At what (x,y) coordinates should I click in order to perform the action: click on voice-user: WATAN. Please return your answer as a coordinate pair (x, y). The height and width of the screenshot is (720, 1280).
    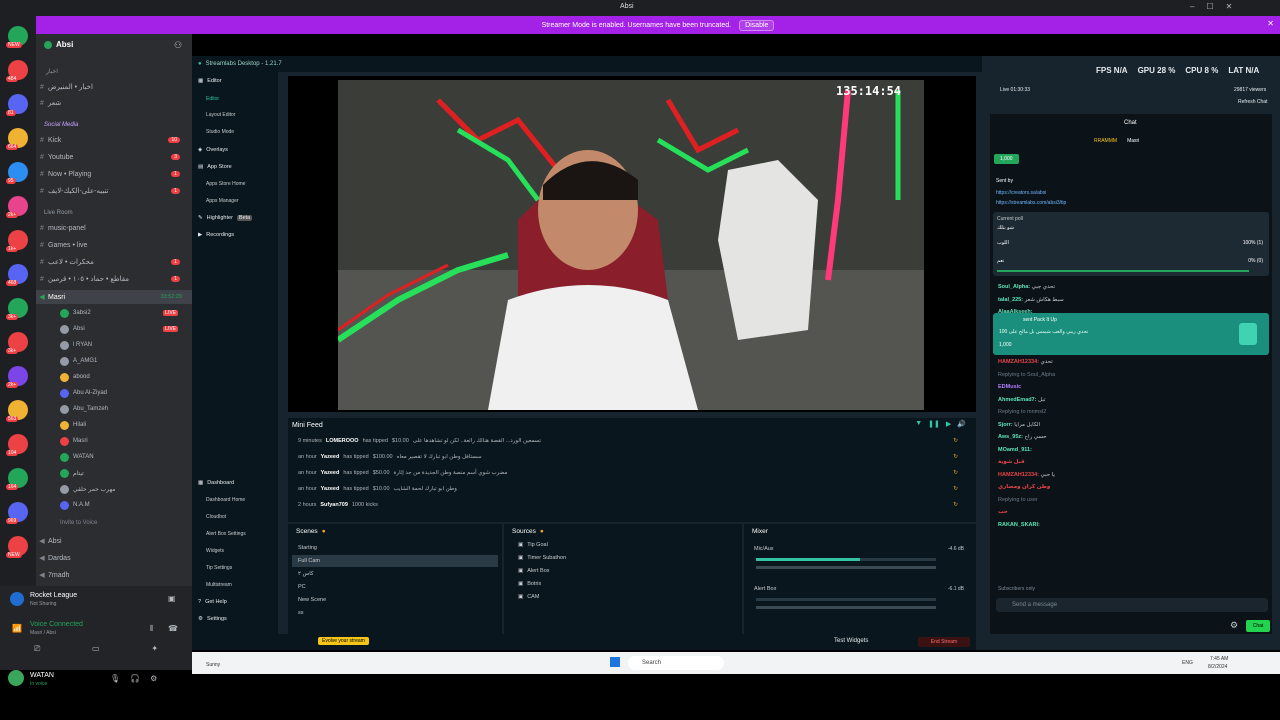
    Looking at the image, I should click on (125, 457).